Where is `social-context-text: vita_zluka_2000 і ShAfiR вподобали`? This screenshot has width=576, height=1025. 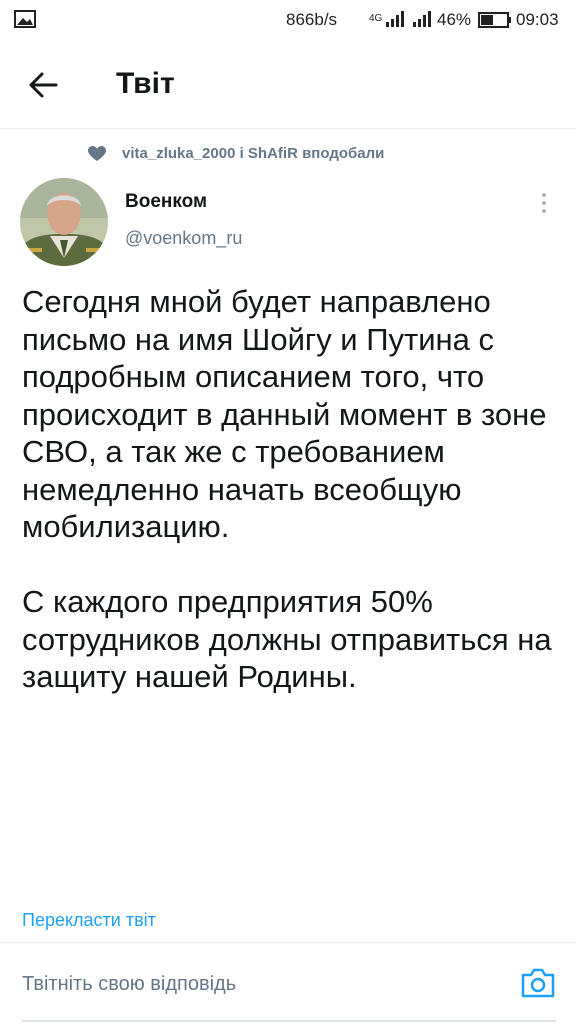 social-context-text: vita_zluka_2000 і ShAfiR вподобали is located at coordinates (253, 153).